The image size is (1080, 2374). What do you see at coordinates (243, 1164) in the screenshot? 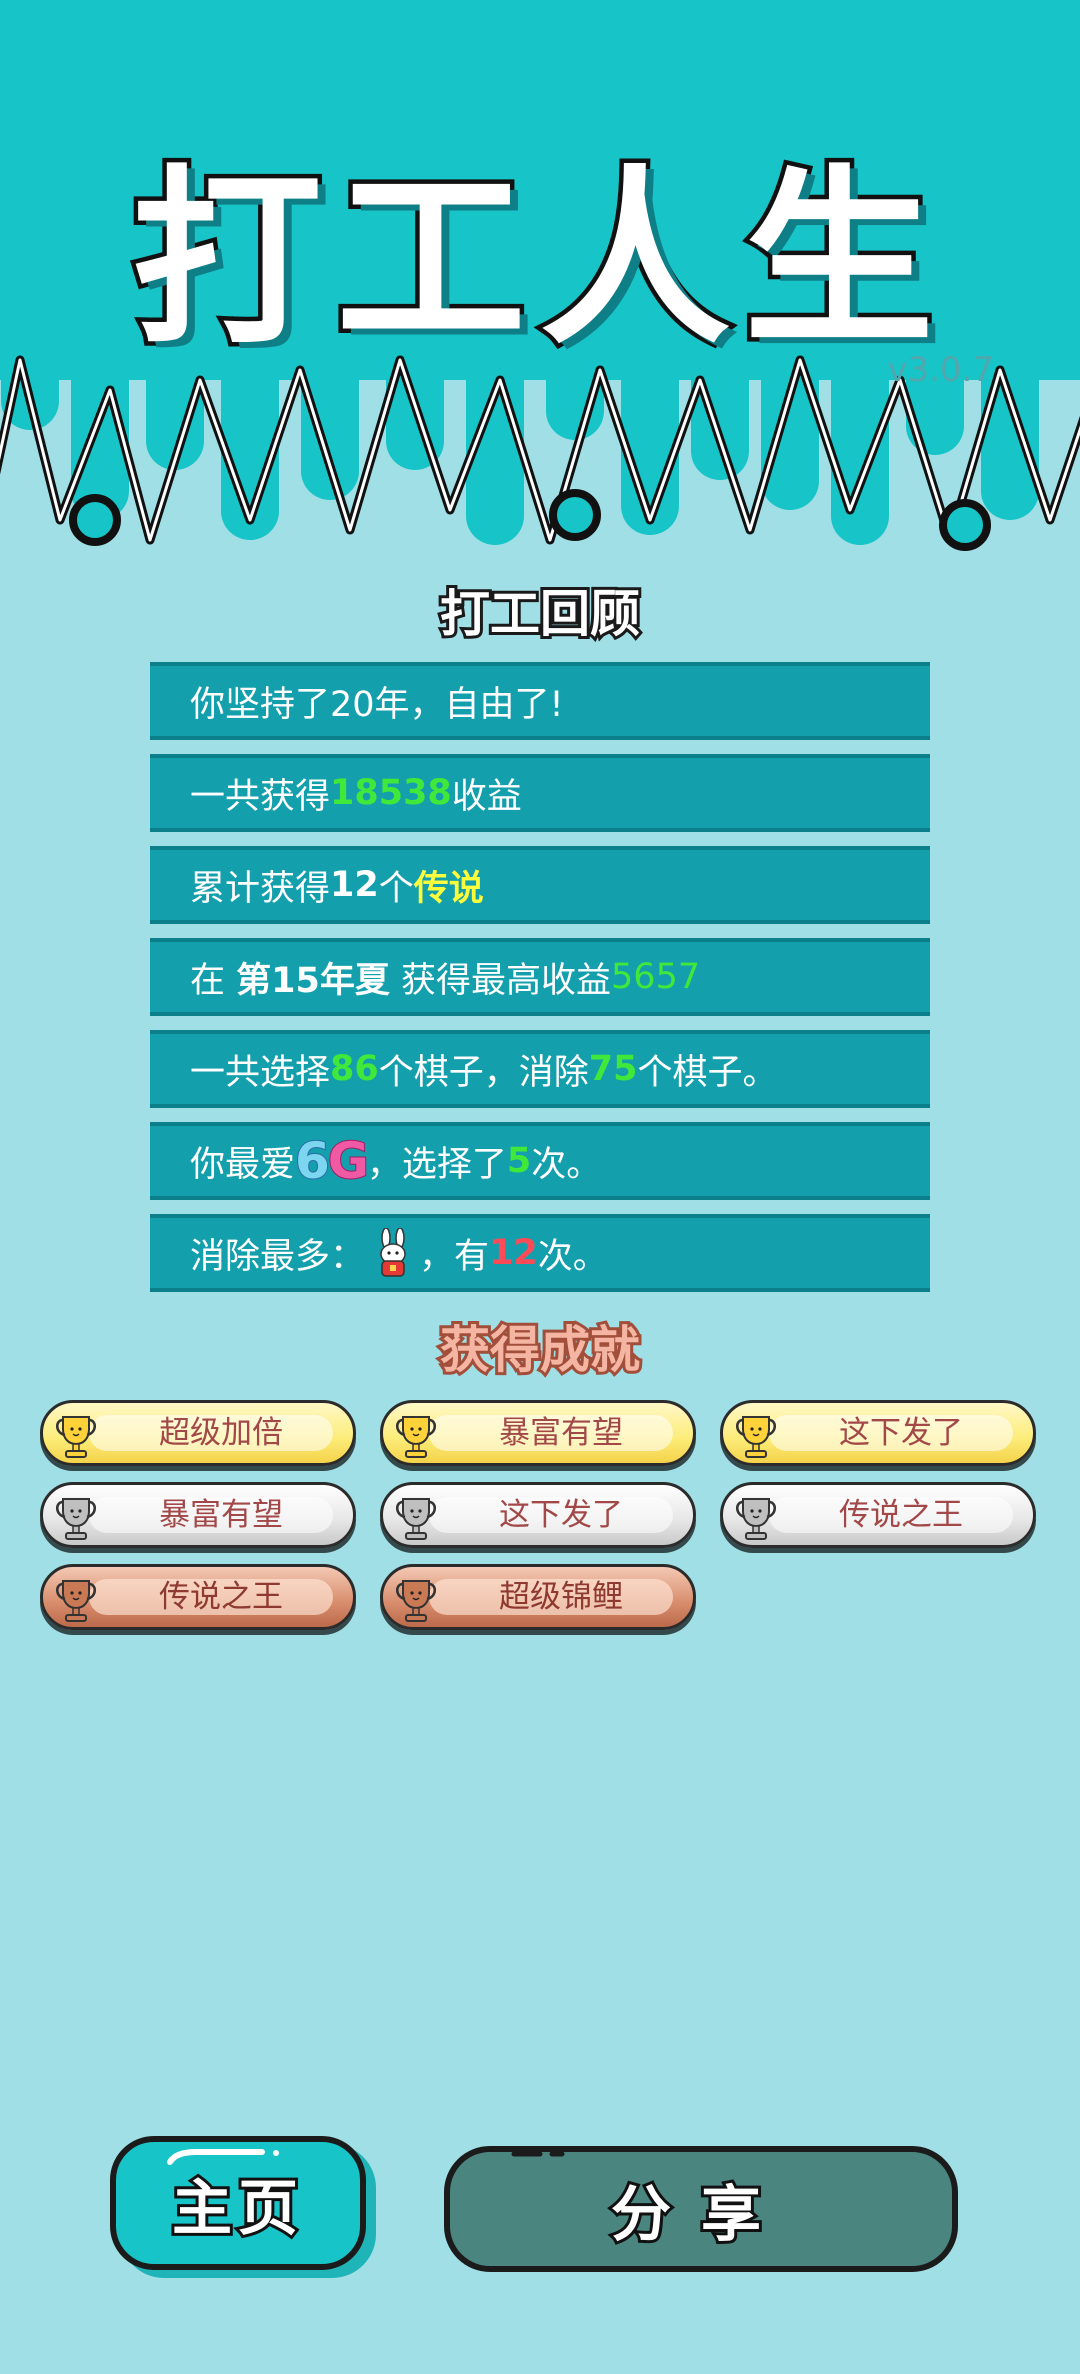
I see `favorite-prefix: 你最爱` at bounding box center [243, 1164].